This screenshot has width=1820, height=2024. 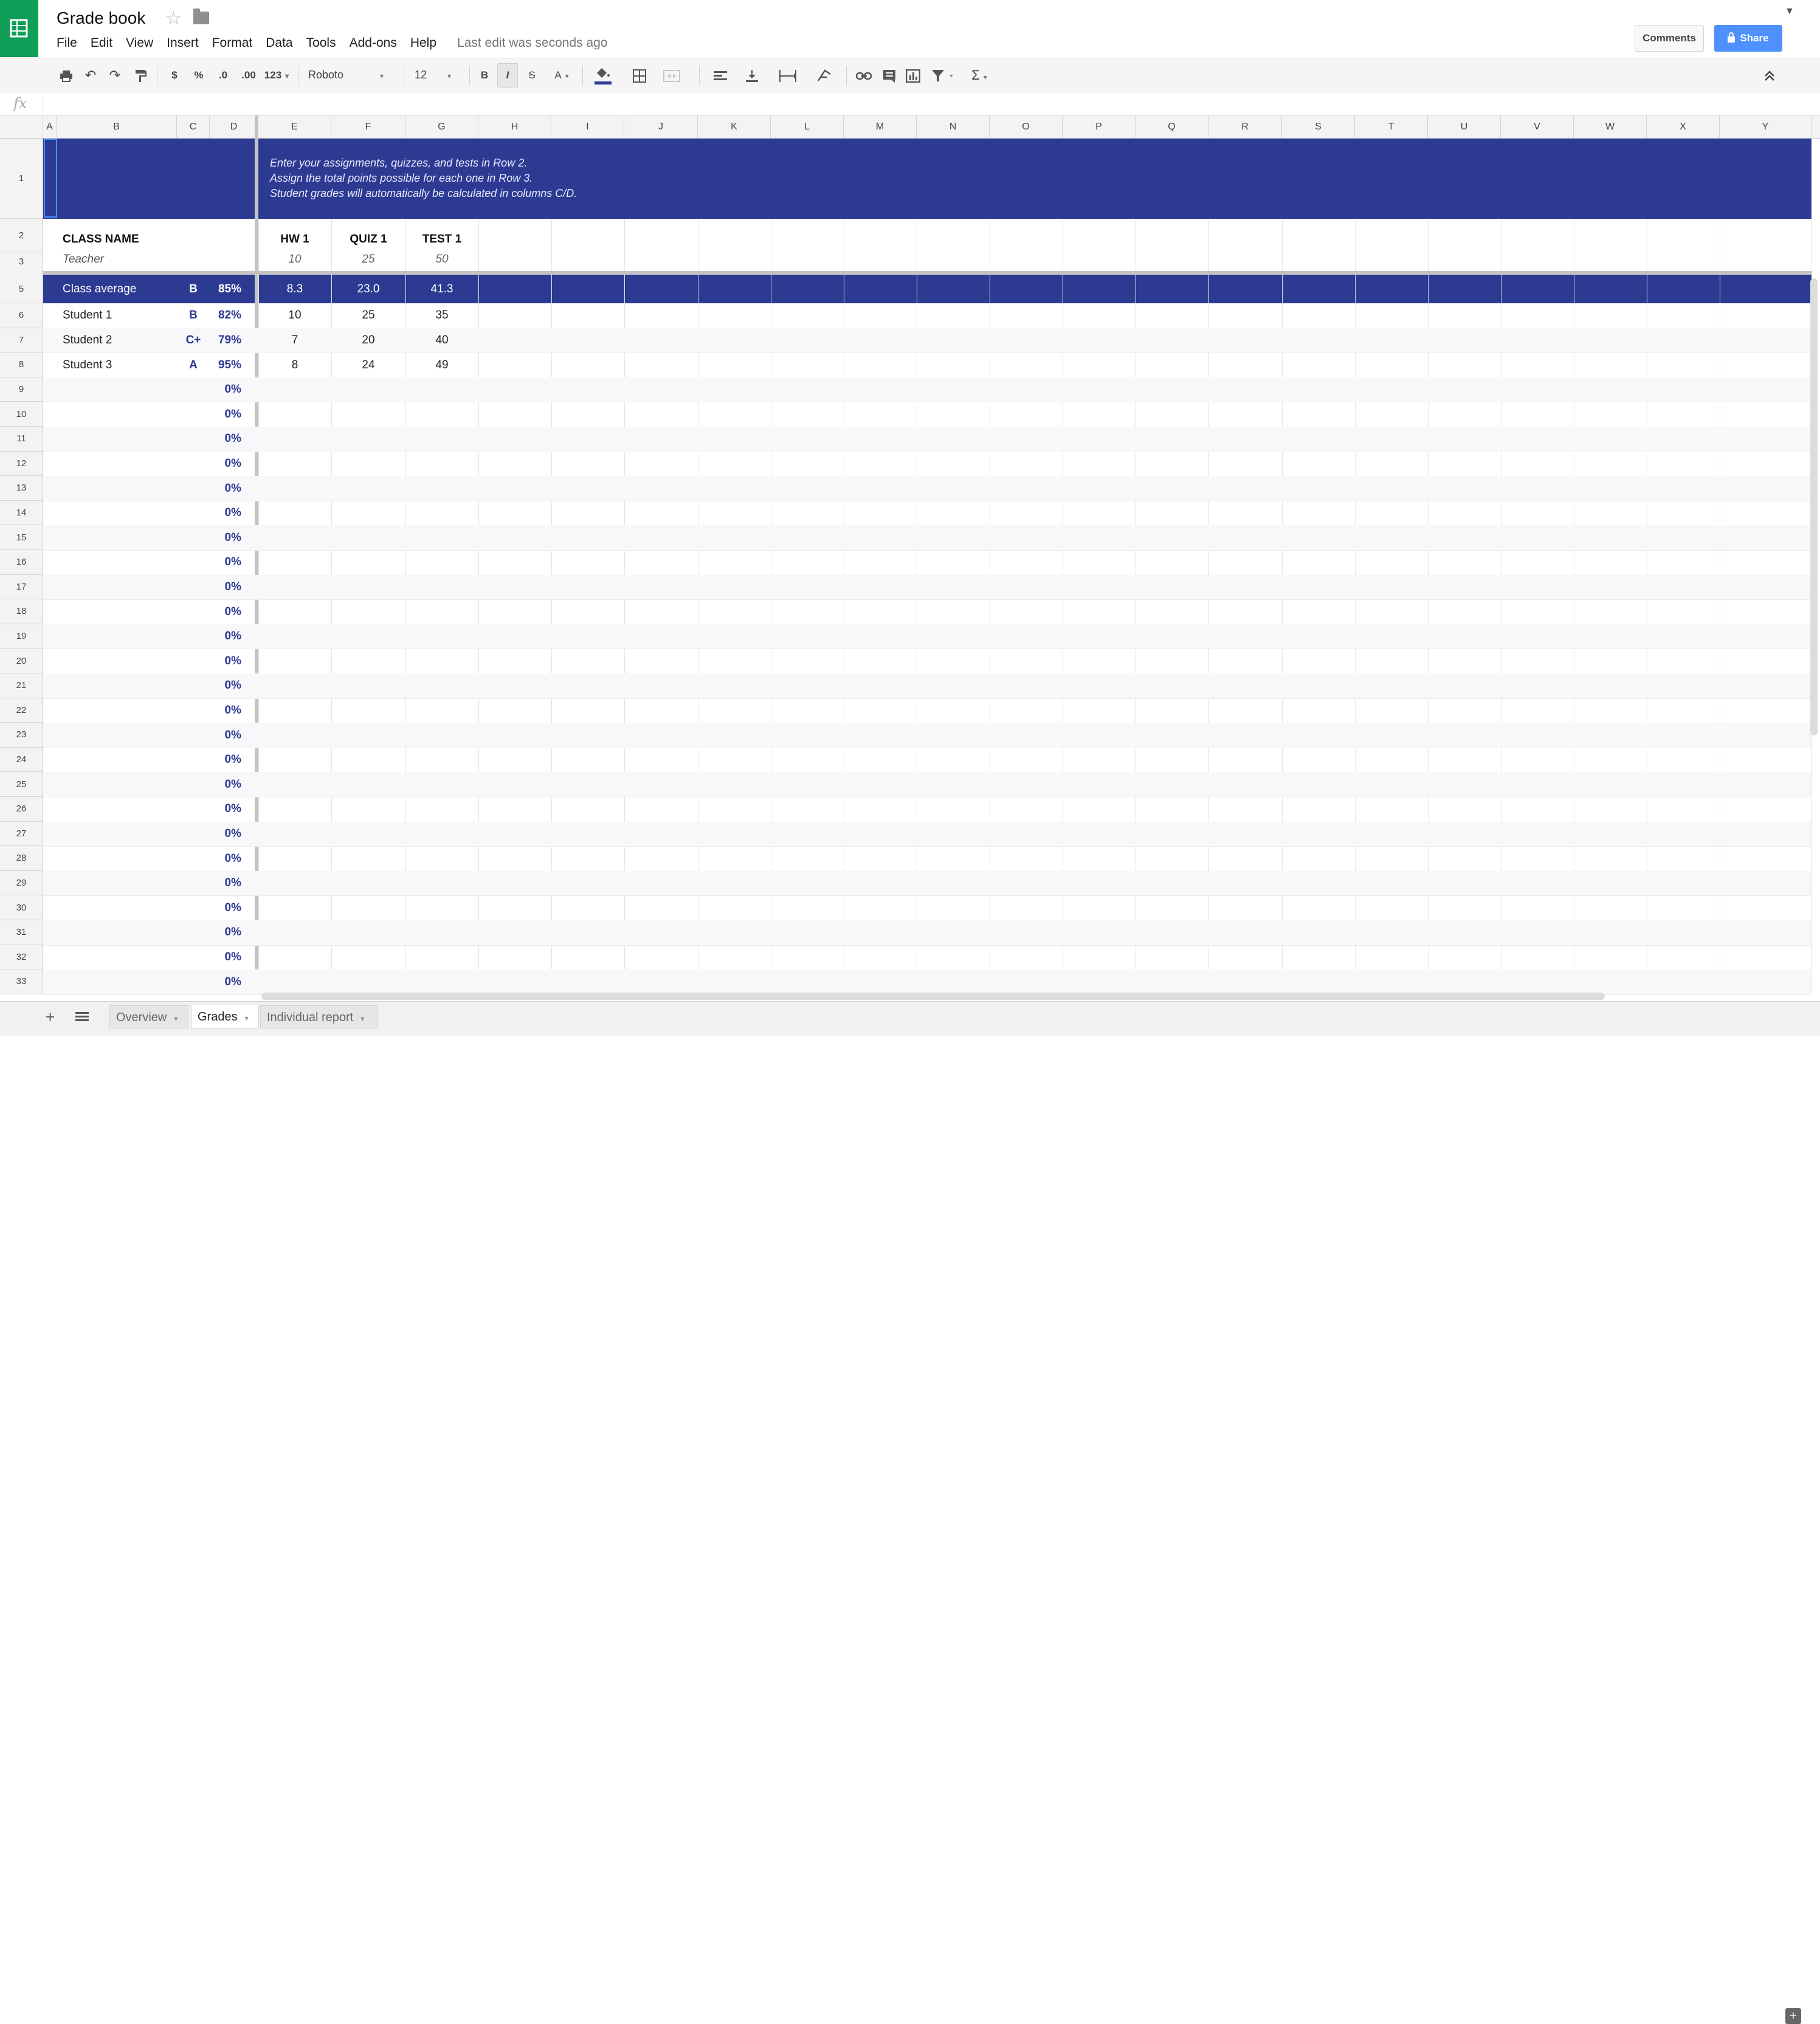 I want to click on row-header-13: 13, so click(x=21, y=488).